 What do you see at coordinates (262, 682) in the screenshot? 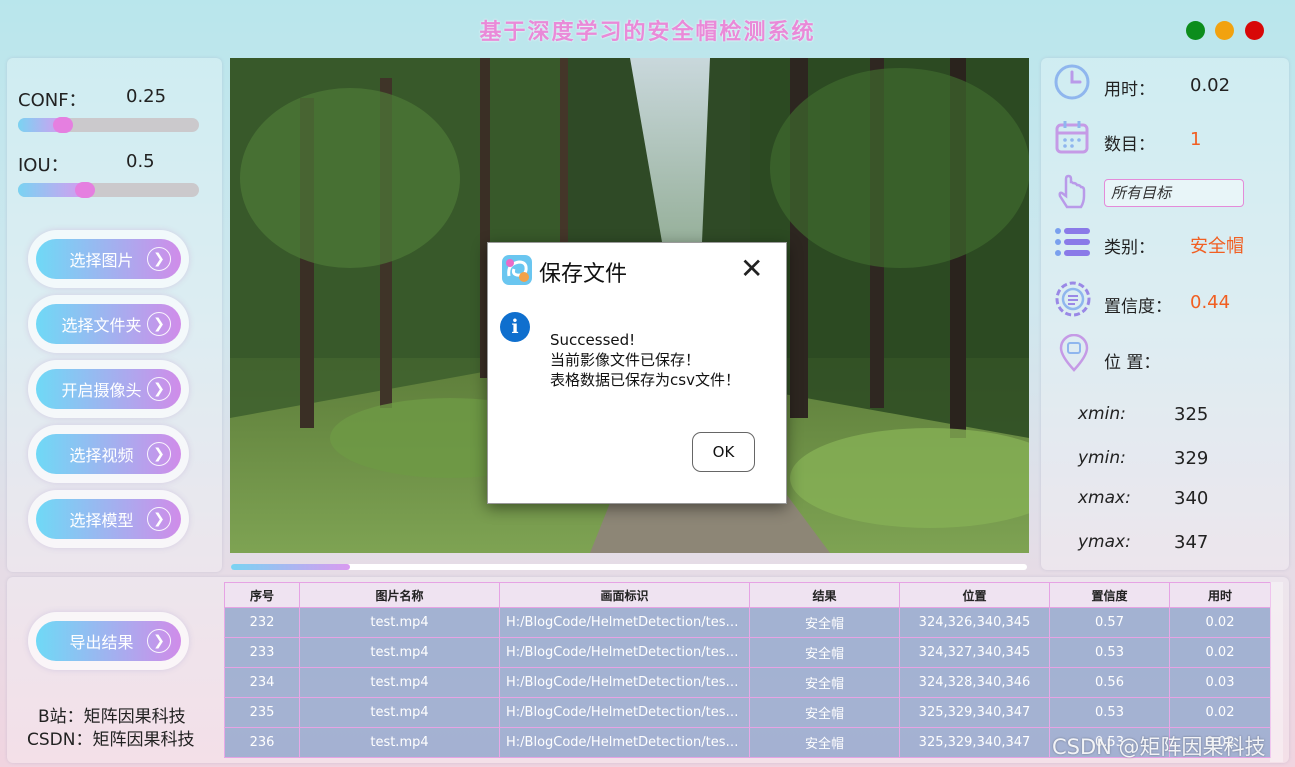
I see `table-cell: 234` at bounding box center [262, 682].